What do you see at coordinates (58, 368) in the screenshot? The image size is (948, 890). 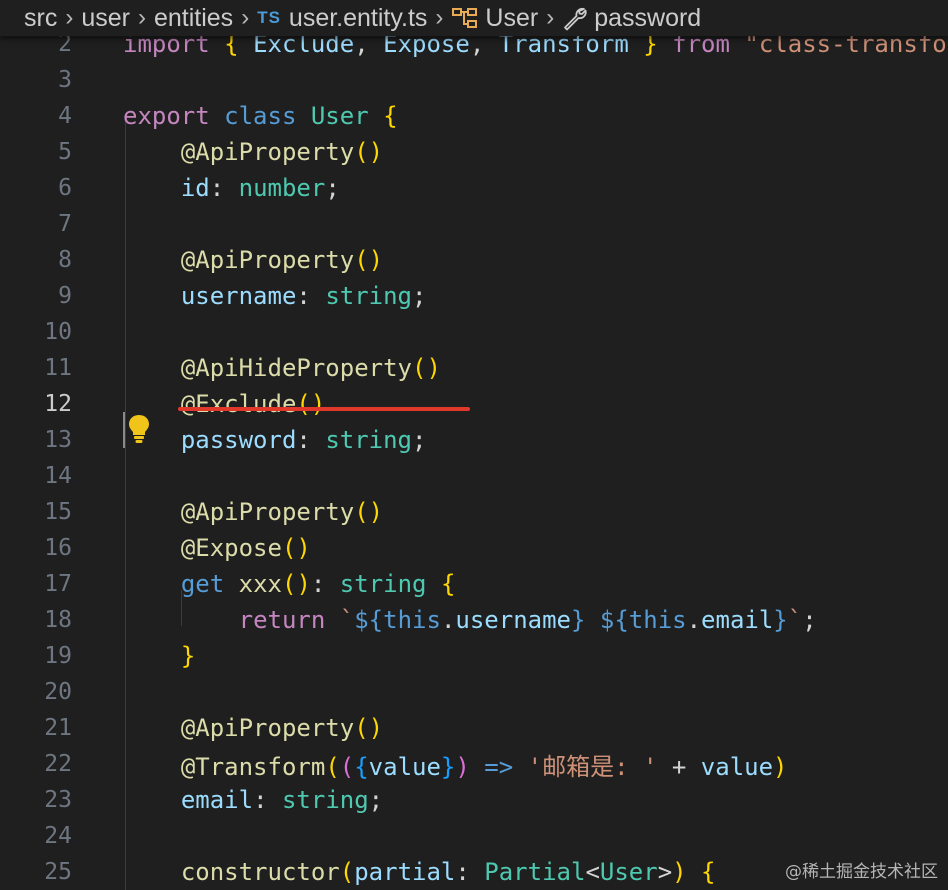 I see `line-number: 11` at bounding box center [58, 368].